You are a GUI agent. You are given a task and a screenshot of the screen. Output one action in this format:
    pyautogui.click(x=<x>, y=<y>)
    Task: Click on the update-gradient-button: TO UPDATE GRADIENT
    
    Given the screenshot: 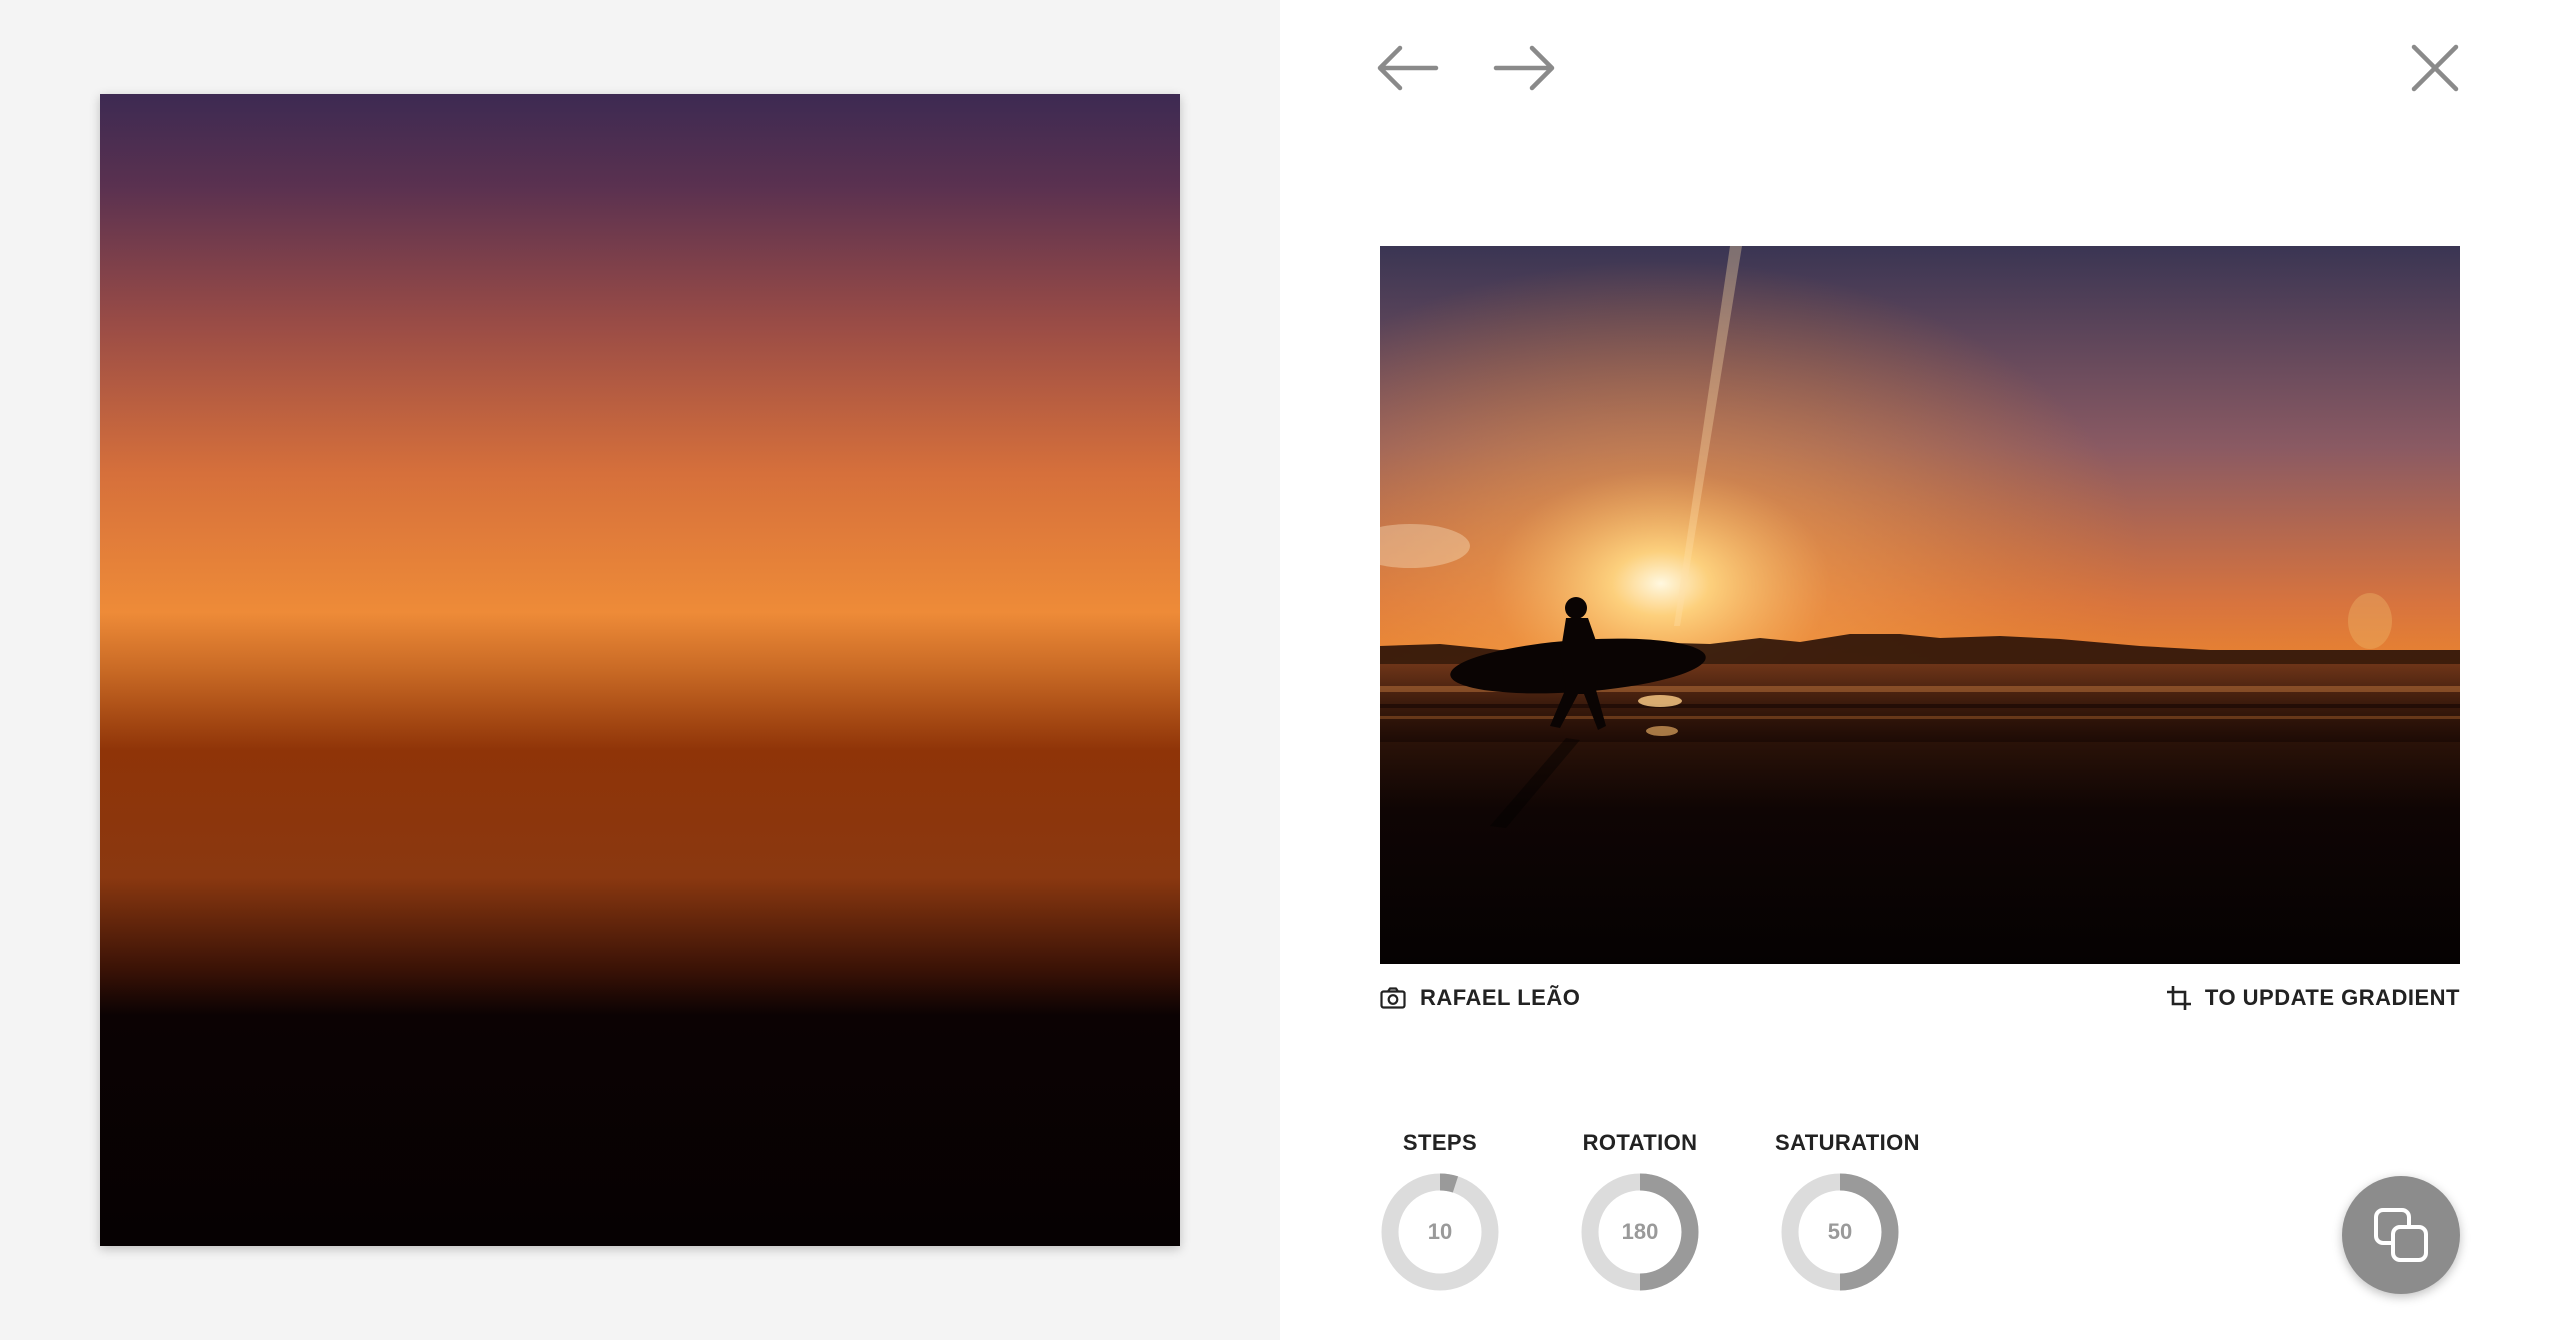 What is the action you would take?
    pyautogui.click(x=2313, y=998)
    